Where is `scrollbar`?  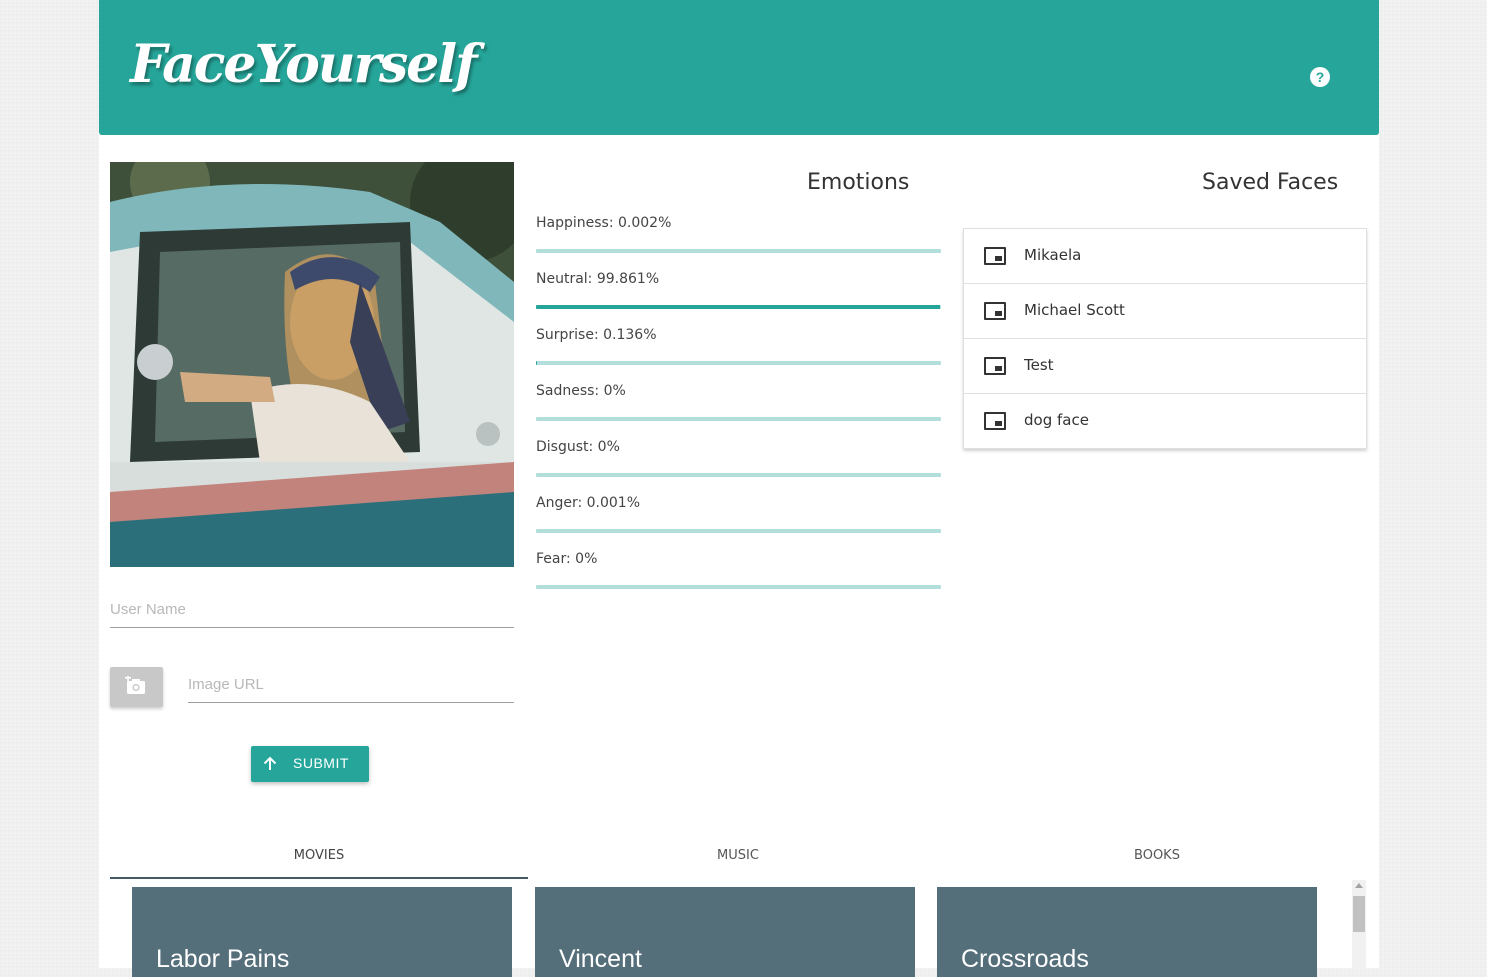
scrollbar is located at coordinates (1359, 924).